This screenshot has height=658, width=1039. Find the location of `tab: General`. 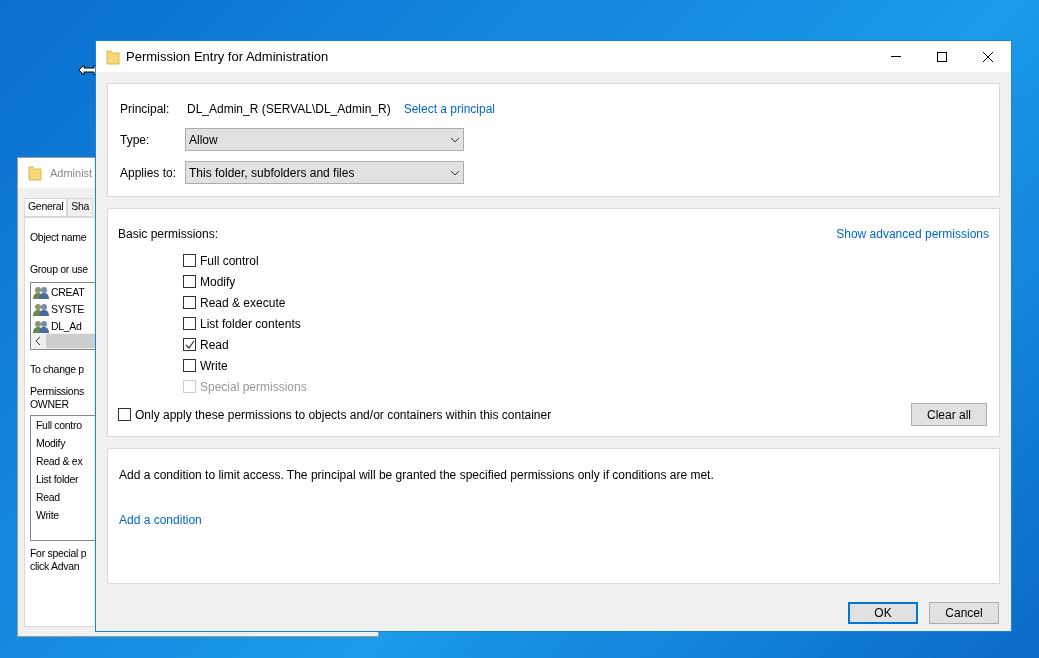

tab: General is located at coordinates (46, 207).